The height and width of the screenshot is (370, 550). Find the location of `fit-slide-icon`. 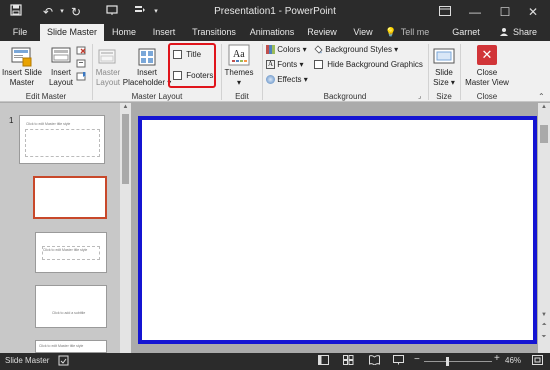

fit-slide-icon is located at coordinates (537, 361).